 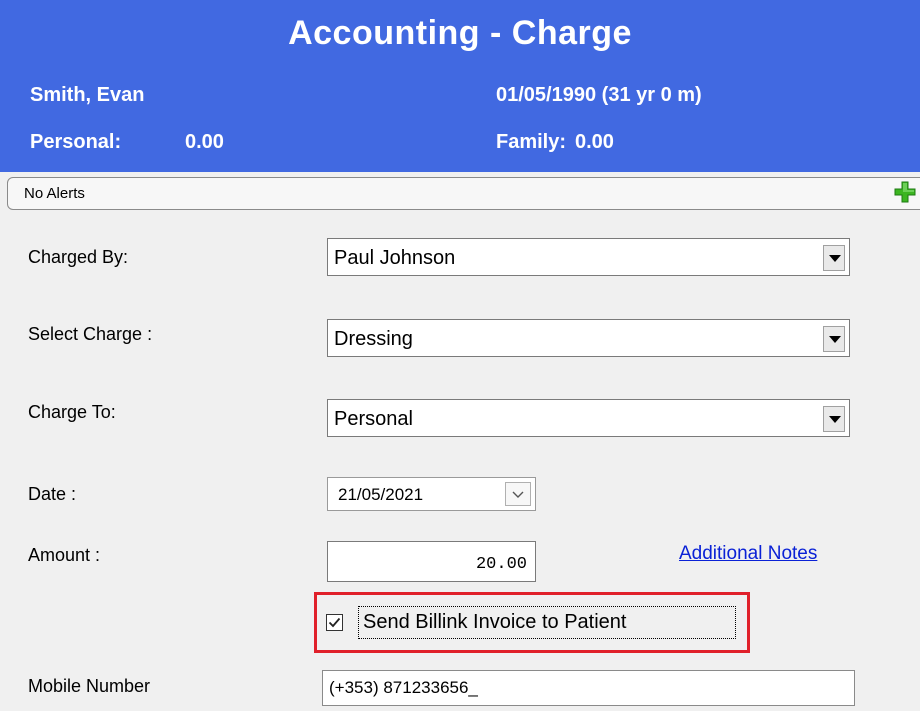 I want to click on mobile-number-value: (+353) 871233656_, so click(x=403, y=687).